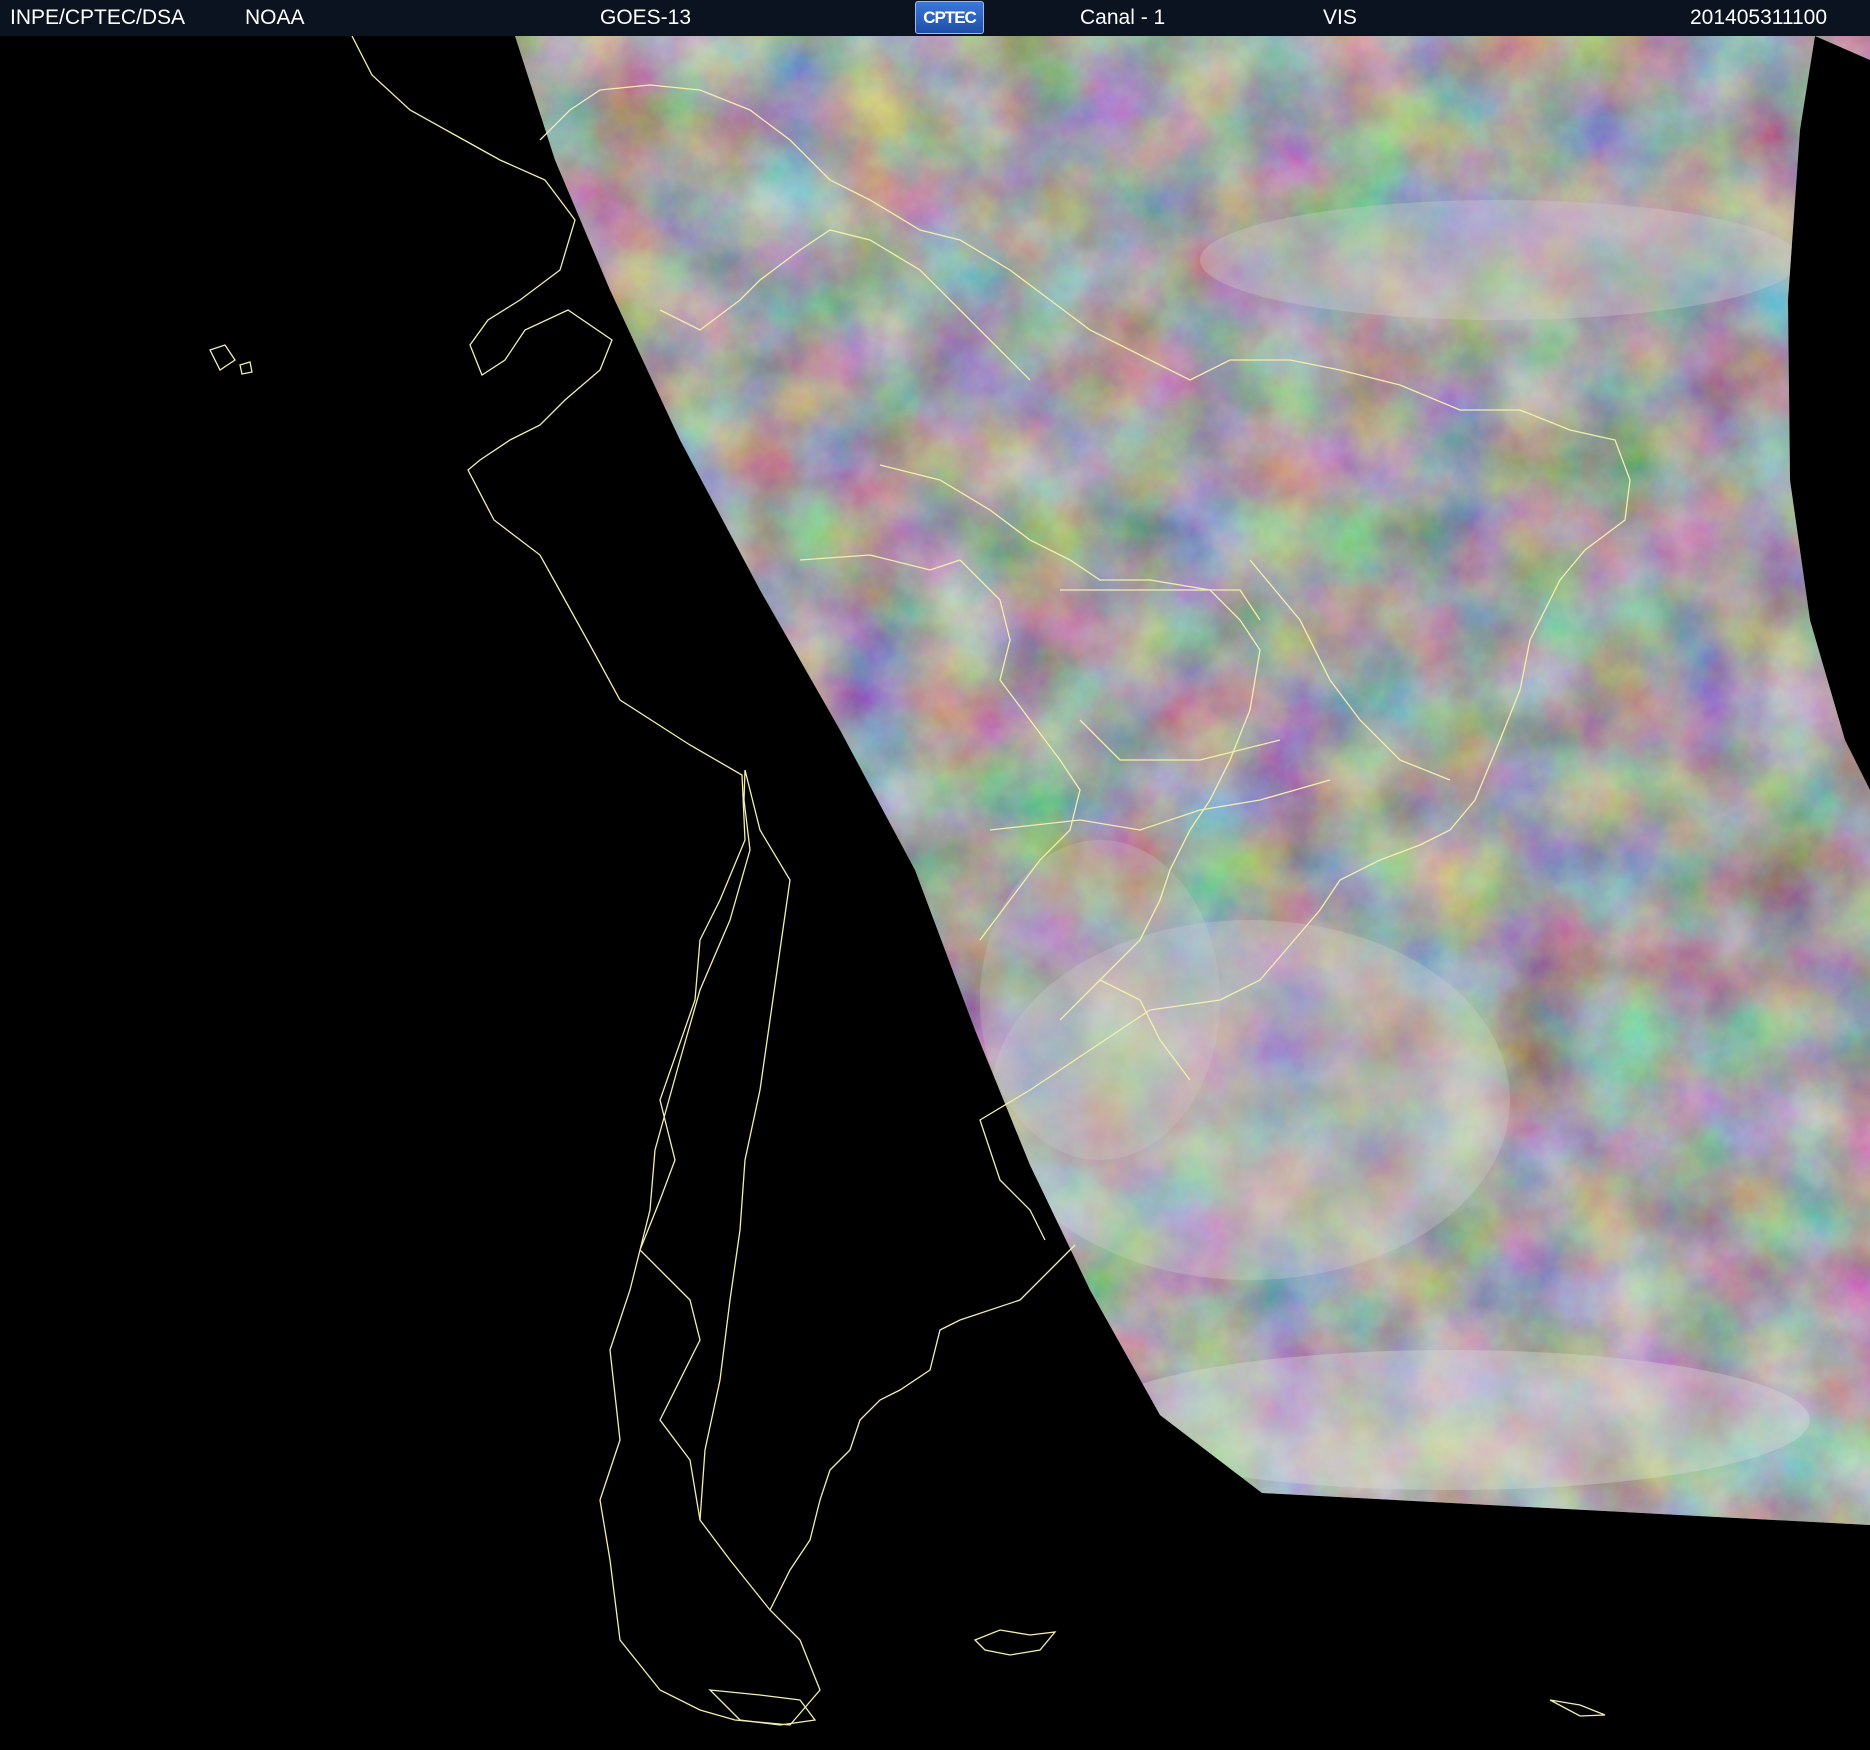  Describe the element at coordinates (646, 17) in the screenshot. I see `satellite-label: GOES-13` at that location.